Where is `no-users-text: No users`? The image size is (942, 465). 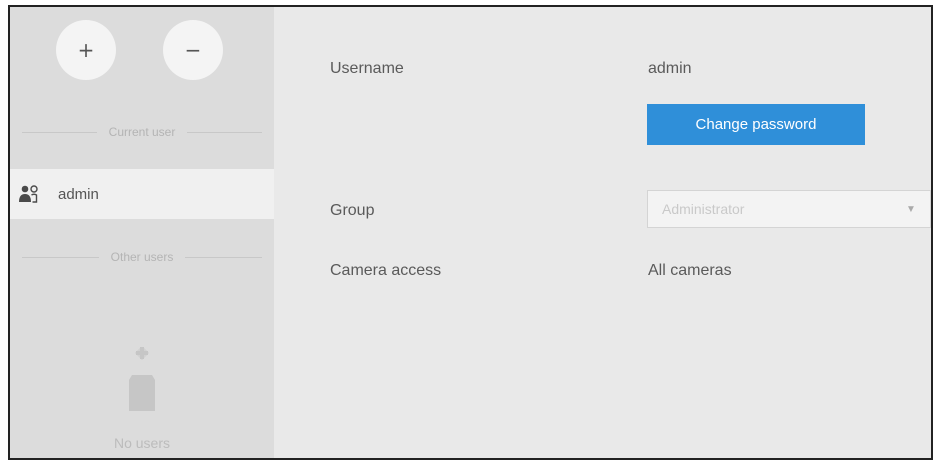 no-users-text: No users is located at coordinates (142, 443).